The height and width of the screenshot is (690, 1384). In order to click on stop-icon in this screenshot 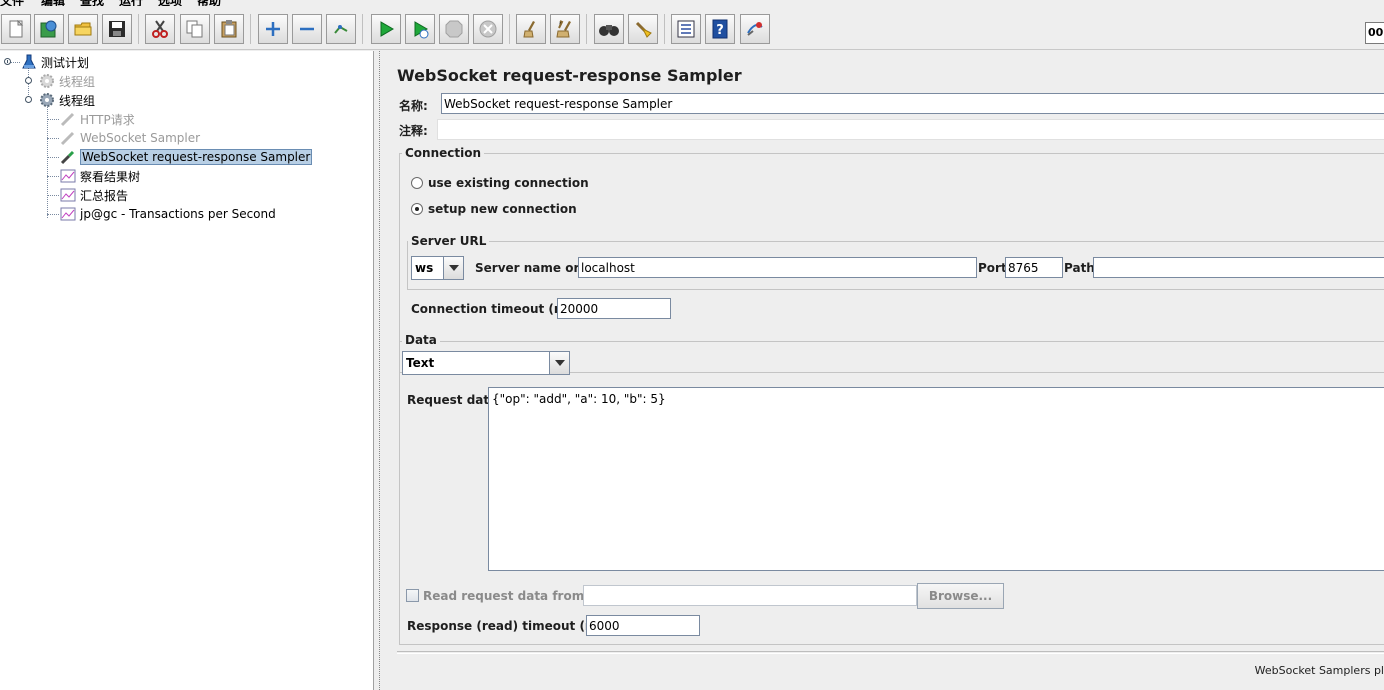, I will do `click(454, 29)`.